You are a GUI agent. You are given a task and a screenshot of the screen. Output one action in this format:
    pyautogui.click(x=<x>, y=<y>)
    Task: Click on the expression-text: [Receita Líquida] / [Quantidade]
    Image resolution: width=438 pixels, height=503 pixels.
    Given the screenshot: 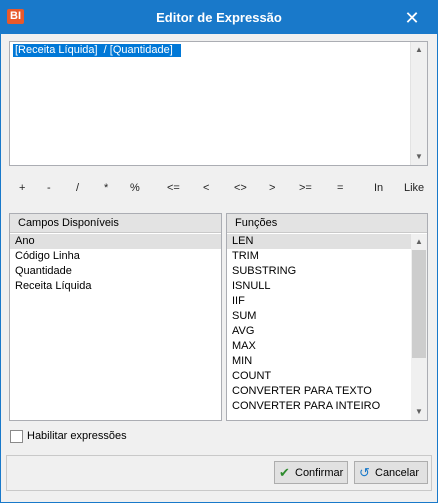 What is the action you would take?
    pyautogui.click(x=97, y=50)
    